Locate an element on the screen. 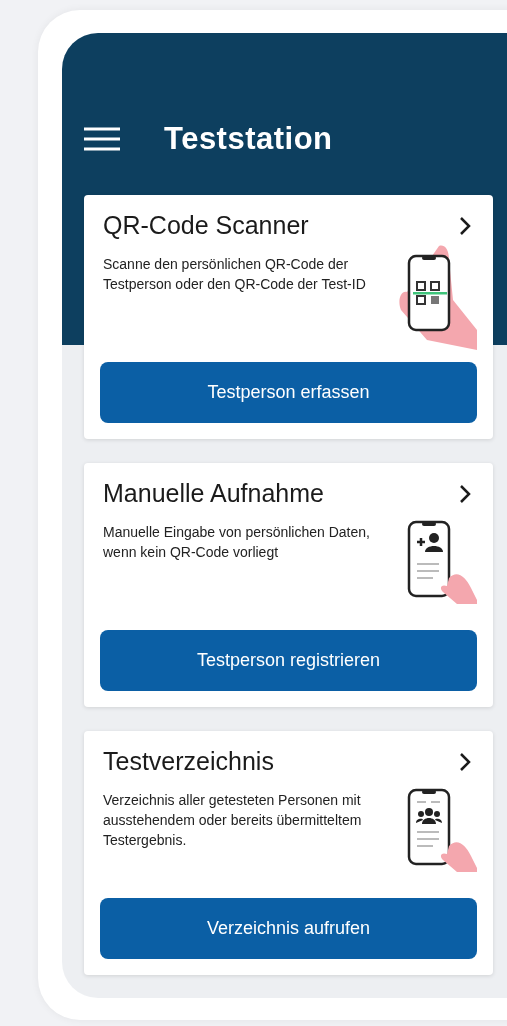  action-button: Testperson registrieren is located at coordinates (288, 660).